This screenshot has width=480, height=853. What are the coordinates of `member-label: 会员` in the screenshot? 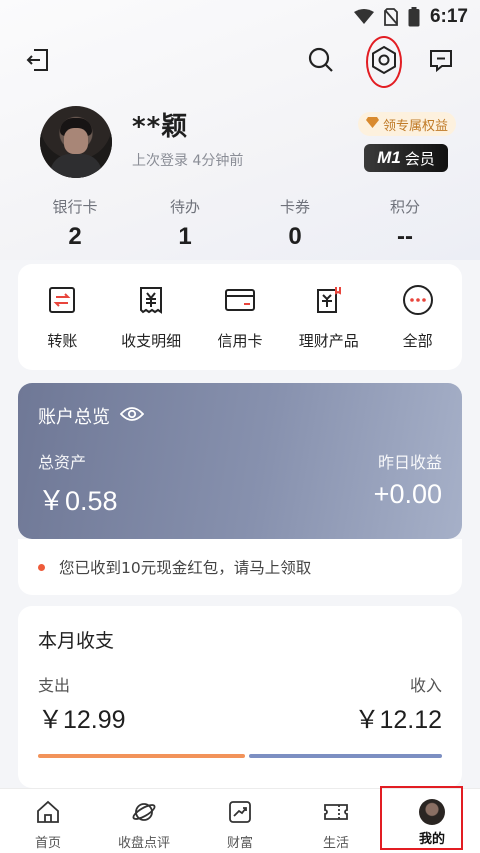 It's located at (419, 158).